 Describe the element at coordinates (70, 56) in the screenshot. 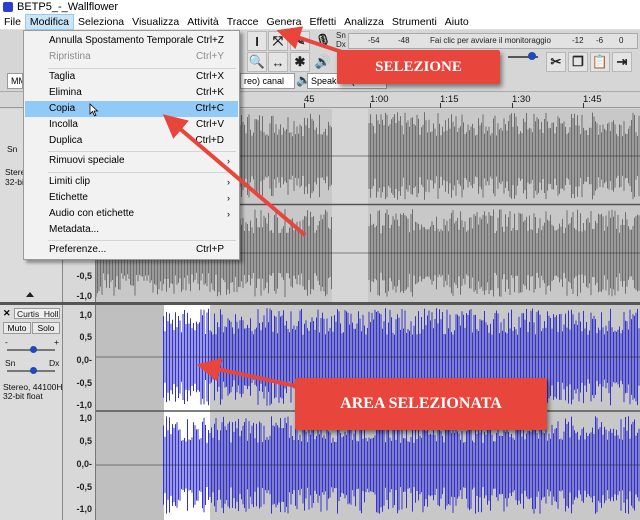

I see `menu-item-label: Ripristina` at that location.